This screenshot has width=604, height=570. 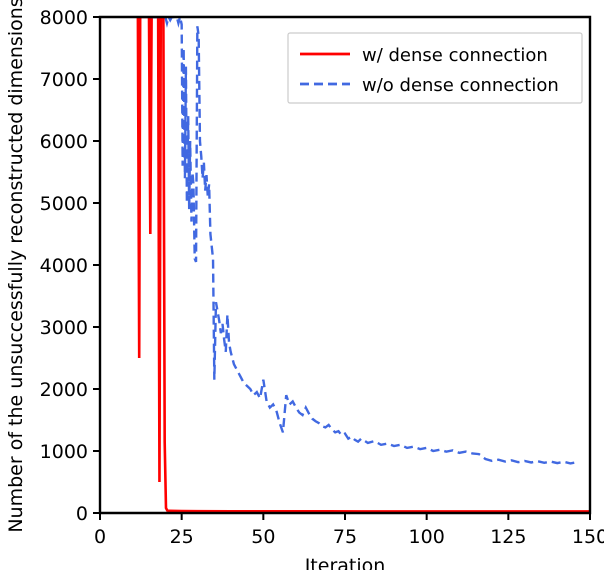 I want to click on y-tick-label: 4000, so click(x=64, y=266).